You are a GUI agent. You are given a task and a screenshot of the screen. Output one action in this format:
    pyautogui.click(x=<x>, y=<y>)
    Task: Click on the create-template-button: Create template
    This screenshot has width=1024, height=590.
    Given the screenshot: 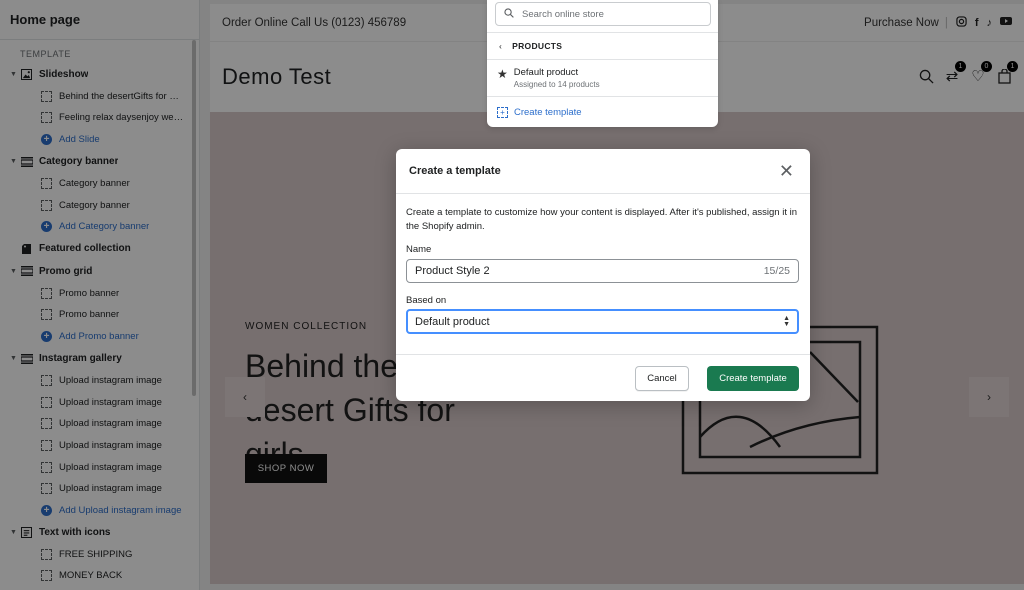 What is the action you would take?
    pyautogui.click(x=753, y=378)
    